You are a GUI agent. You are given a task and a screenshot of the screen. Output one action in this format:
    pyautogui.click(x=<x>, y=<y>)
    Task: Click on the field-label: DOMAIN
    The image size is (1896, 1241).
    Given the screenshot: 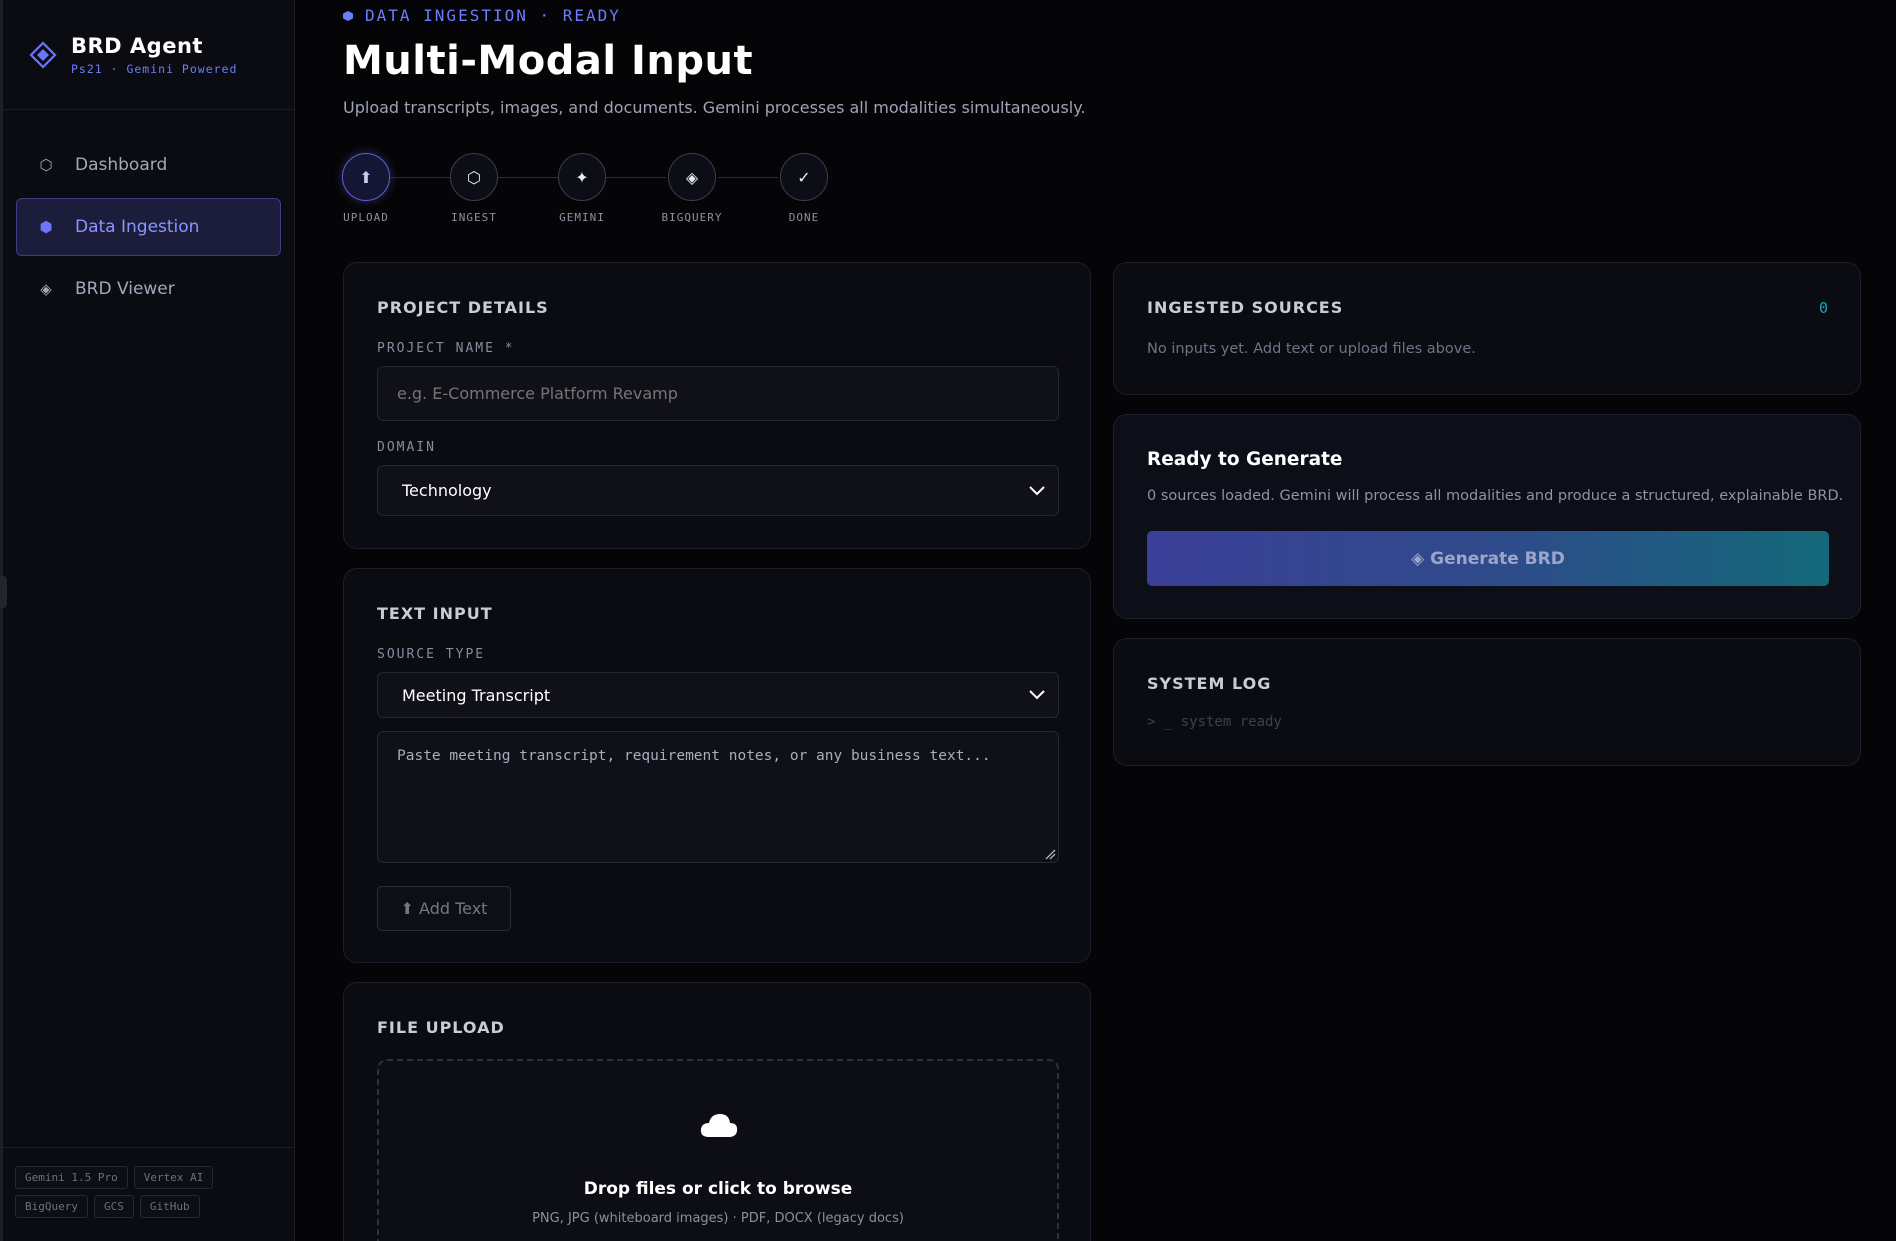 What is the action you would take?
    pyautogui.click(x=406, y=447)
    